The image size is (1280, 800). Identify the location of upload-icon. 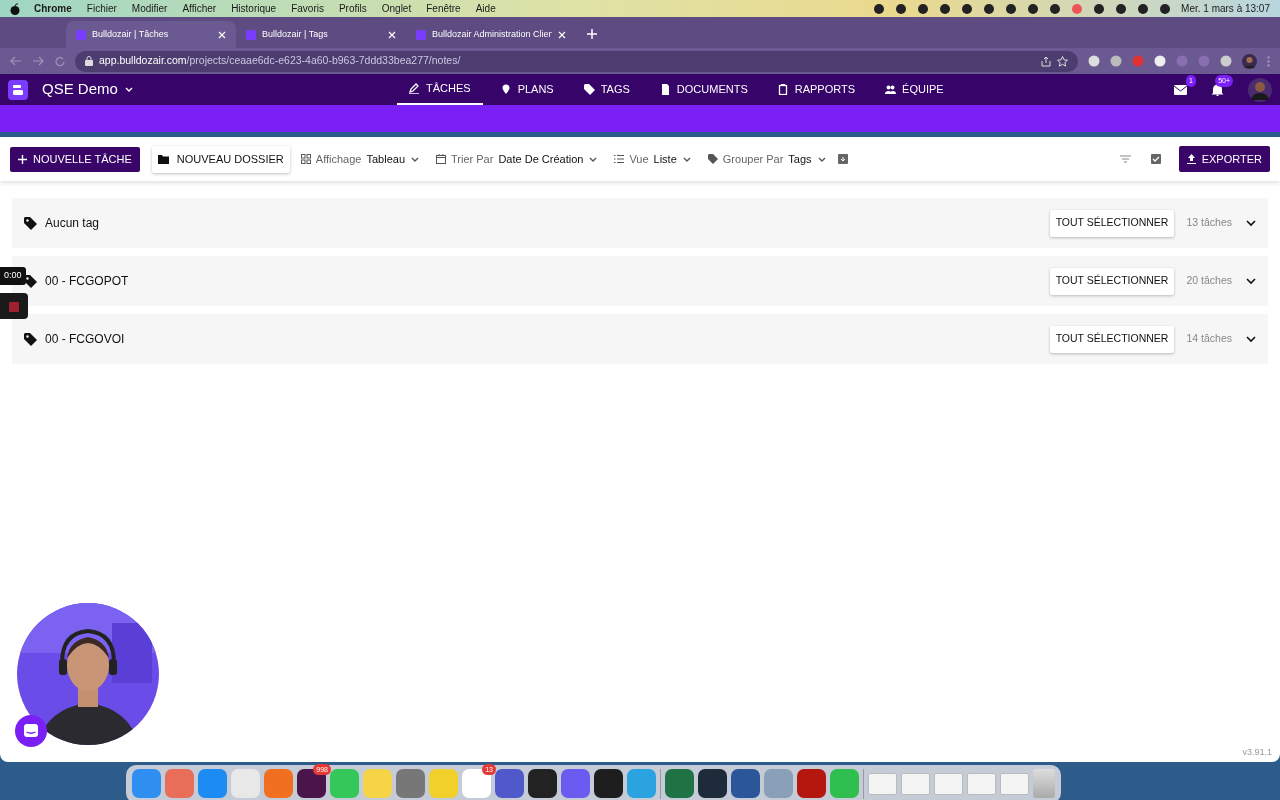
(1191, 159).